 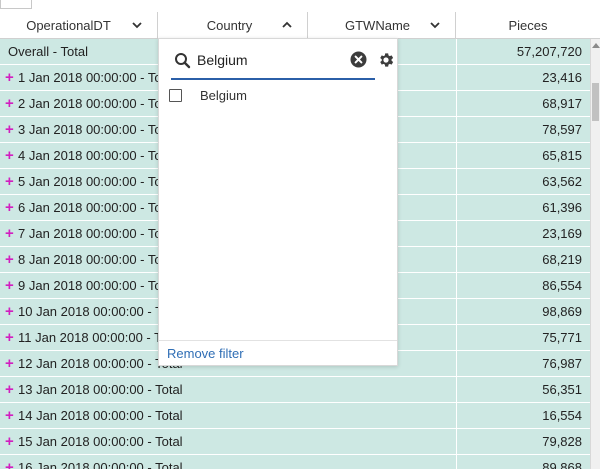 I want to click on row-value: 65,815, so click(x=562, y=155).